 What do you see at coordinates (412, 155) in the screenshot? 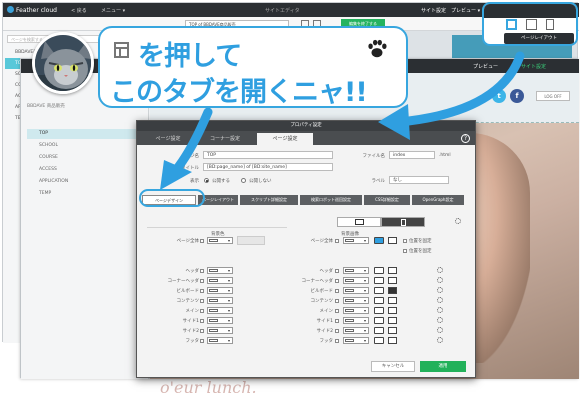
I see `file-name-field: index` at bounding box center [412, 155].